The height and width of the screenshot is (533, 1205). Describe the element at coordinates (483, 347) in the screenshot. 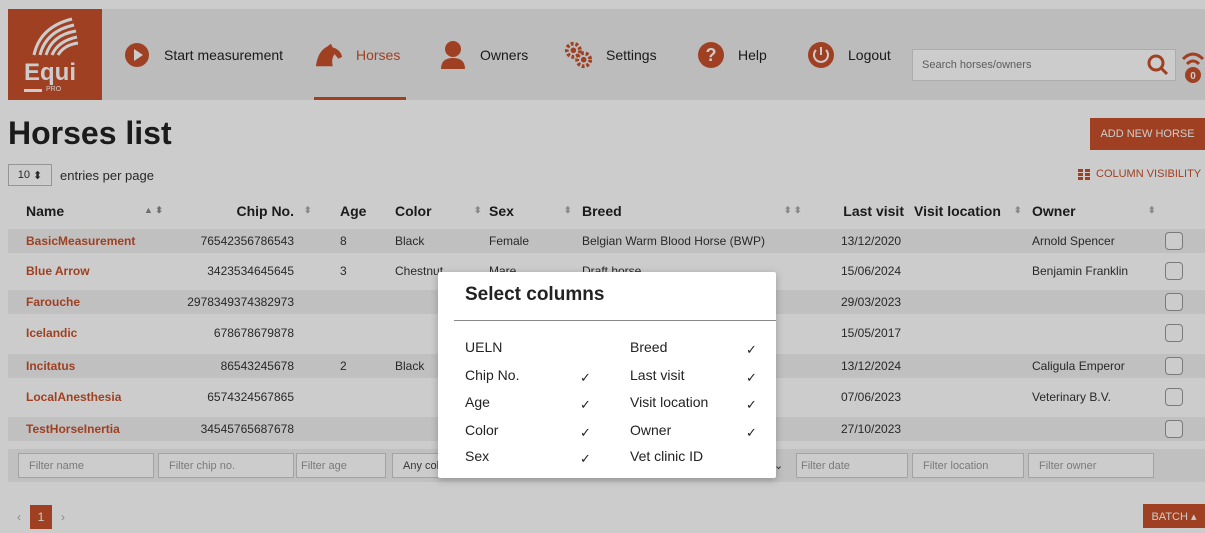

I see `column-option-ueln: UELN` at that location.